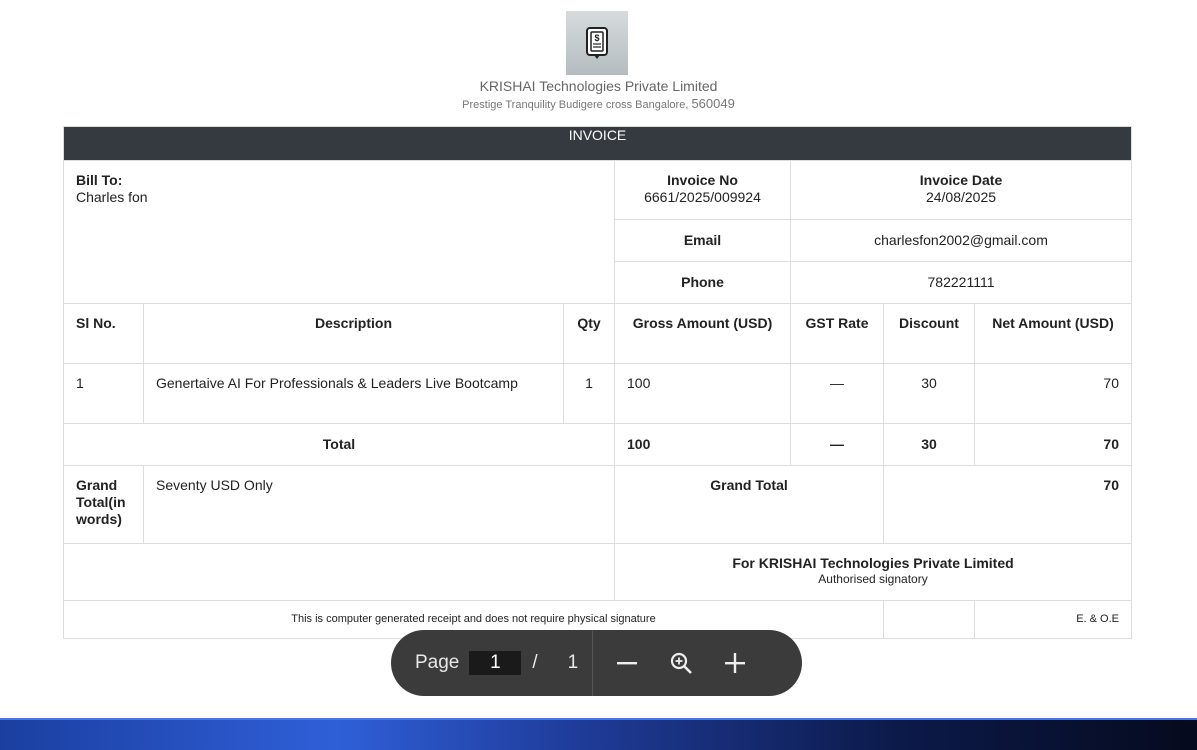 The width and height of the screenshot is (1197, 750). I want to click on item-gross-amount: 100, so click(702, 393).